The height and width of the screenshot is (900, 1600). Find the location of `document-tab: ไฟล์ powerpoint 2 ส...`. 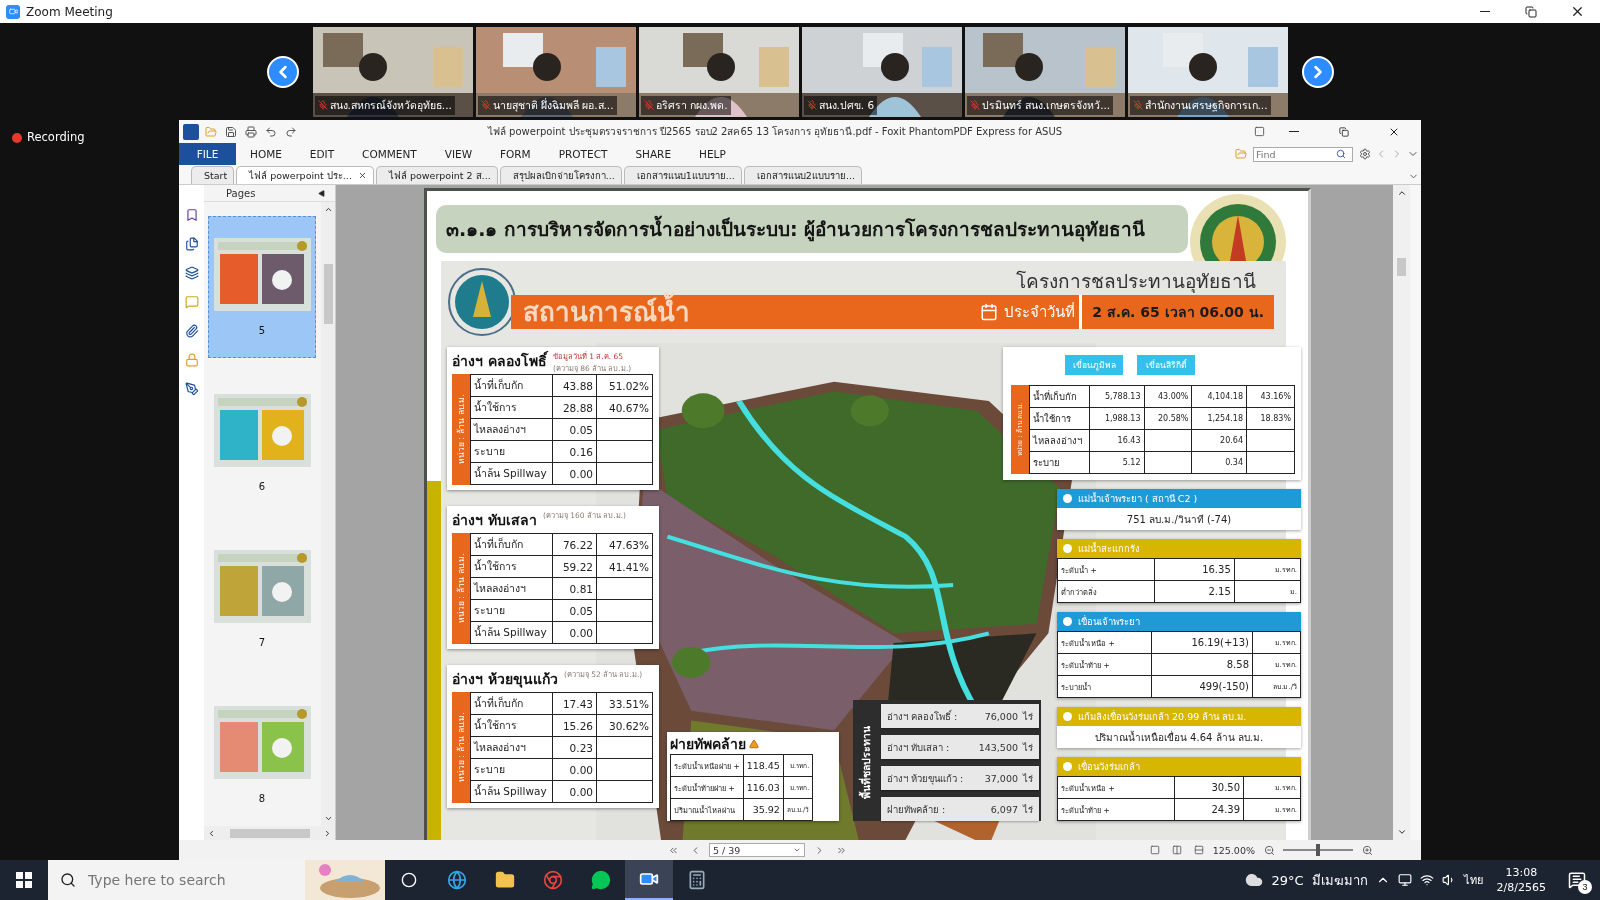

document-tab: ไฟล์ powerpoint 2 ส... is located at coordinates (436, 175).